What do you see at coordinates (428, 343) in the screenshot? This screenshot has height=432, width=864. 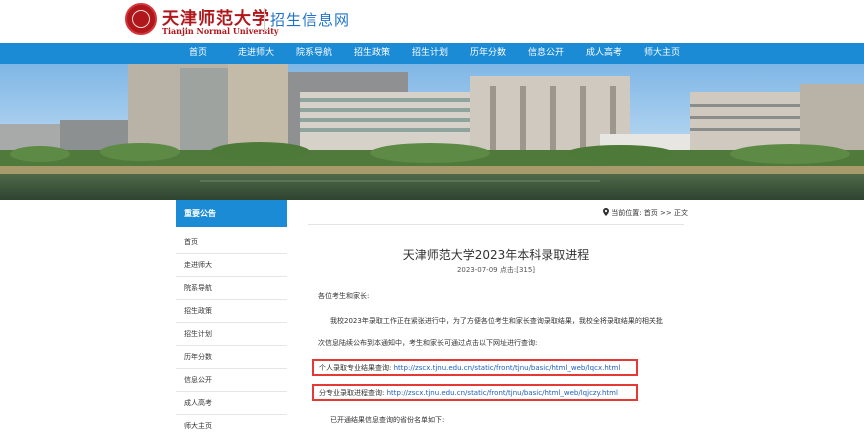 I see `article-paragraph-2: 次信息陆续公布到本通知中，考生和家长可通过点击以下网址进行查询:` at bounding box center [428, 343].